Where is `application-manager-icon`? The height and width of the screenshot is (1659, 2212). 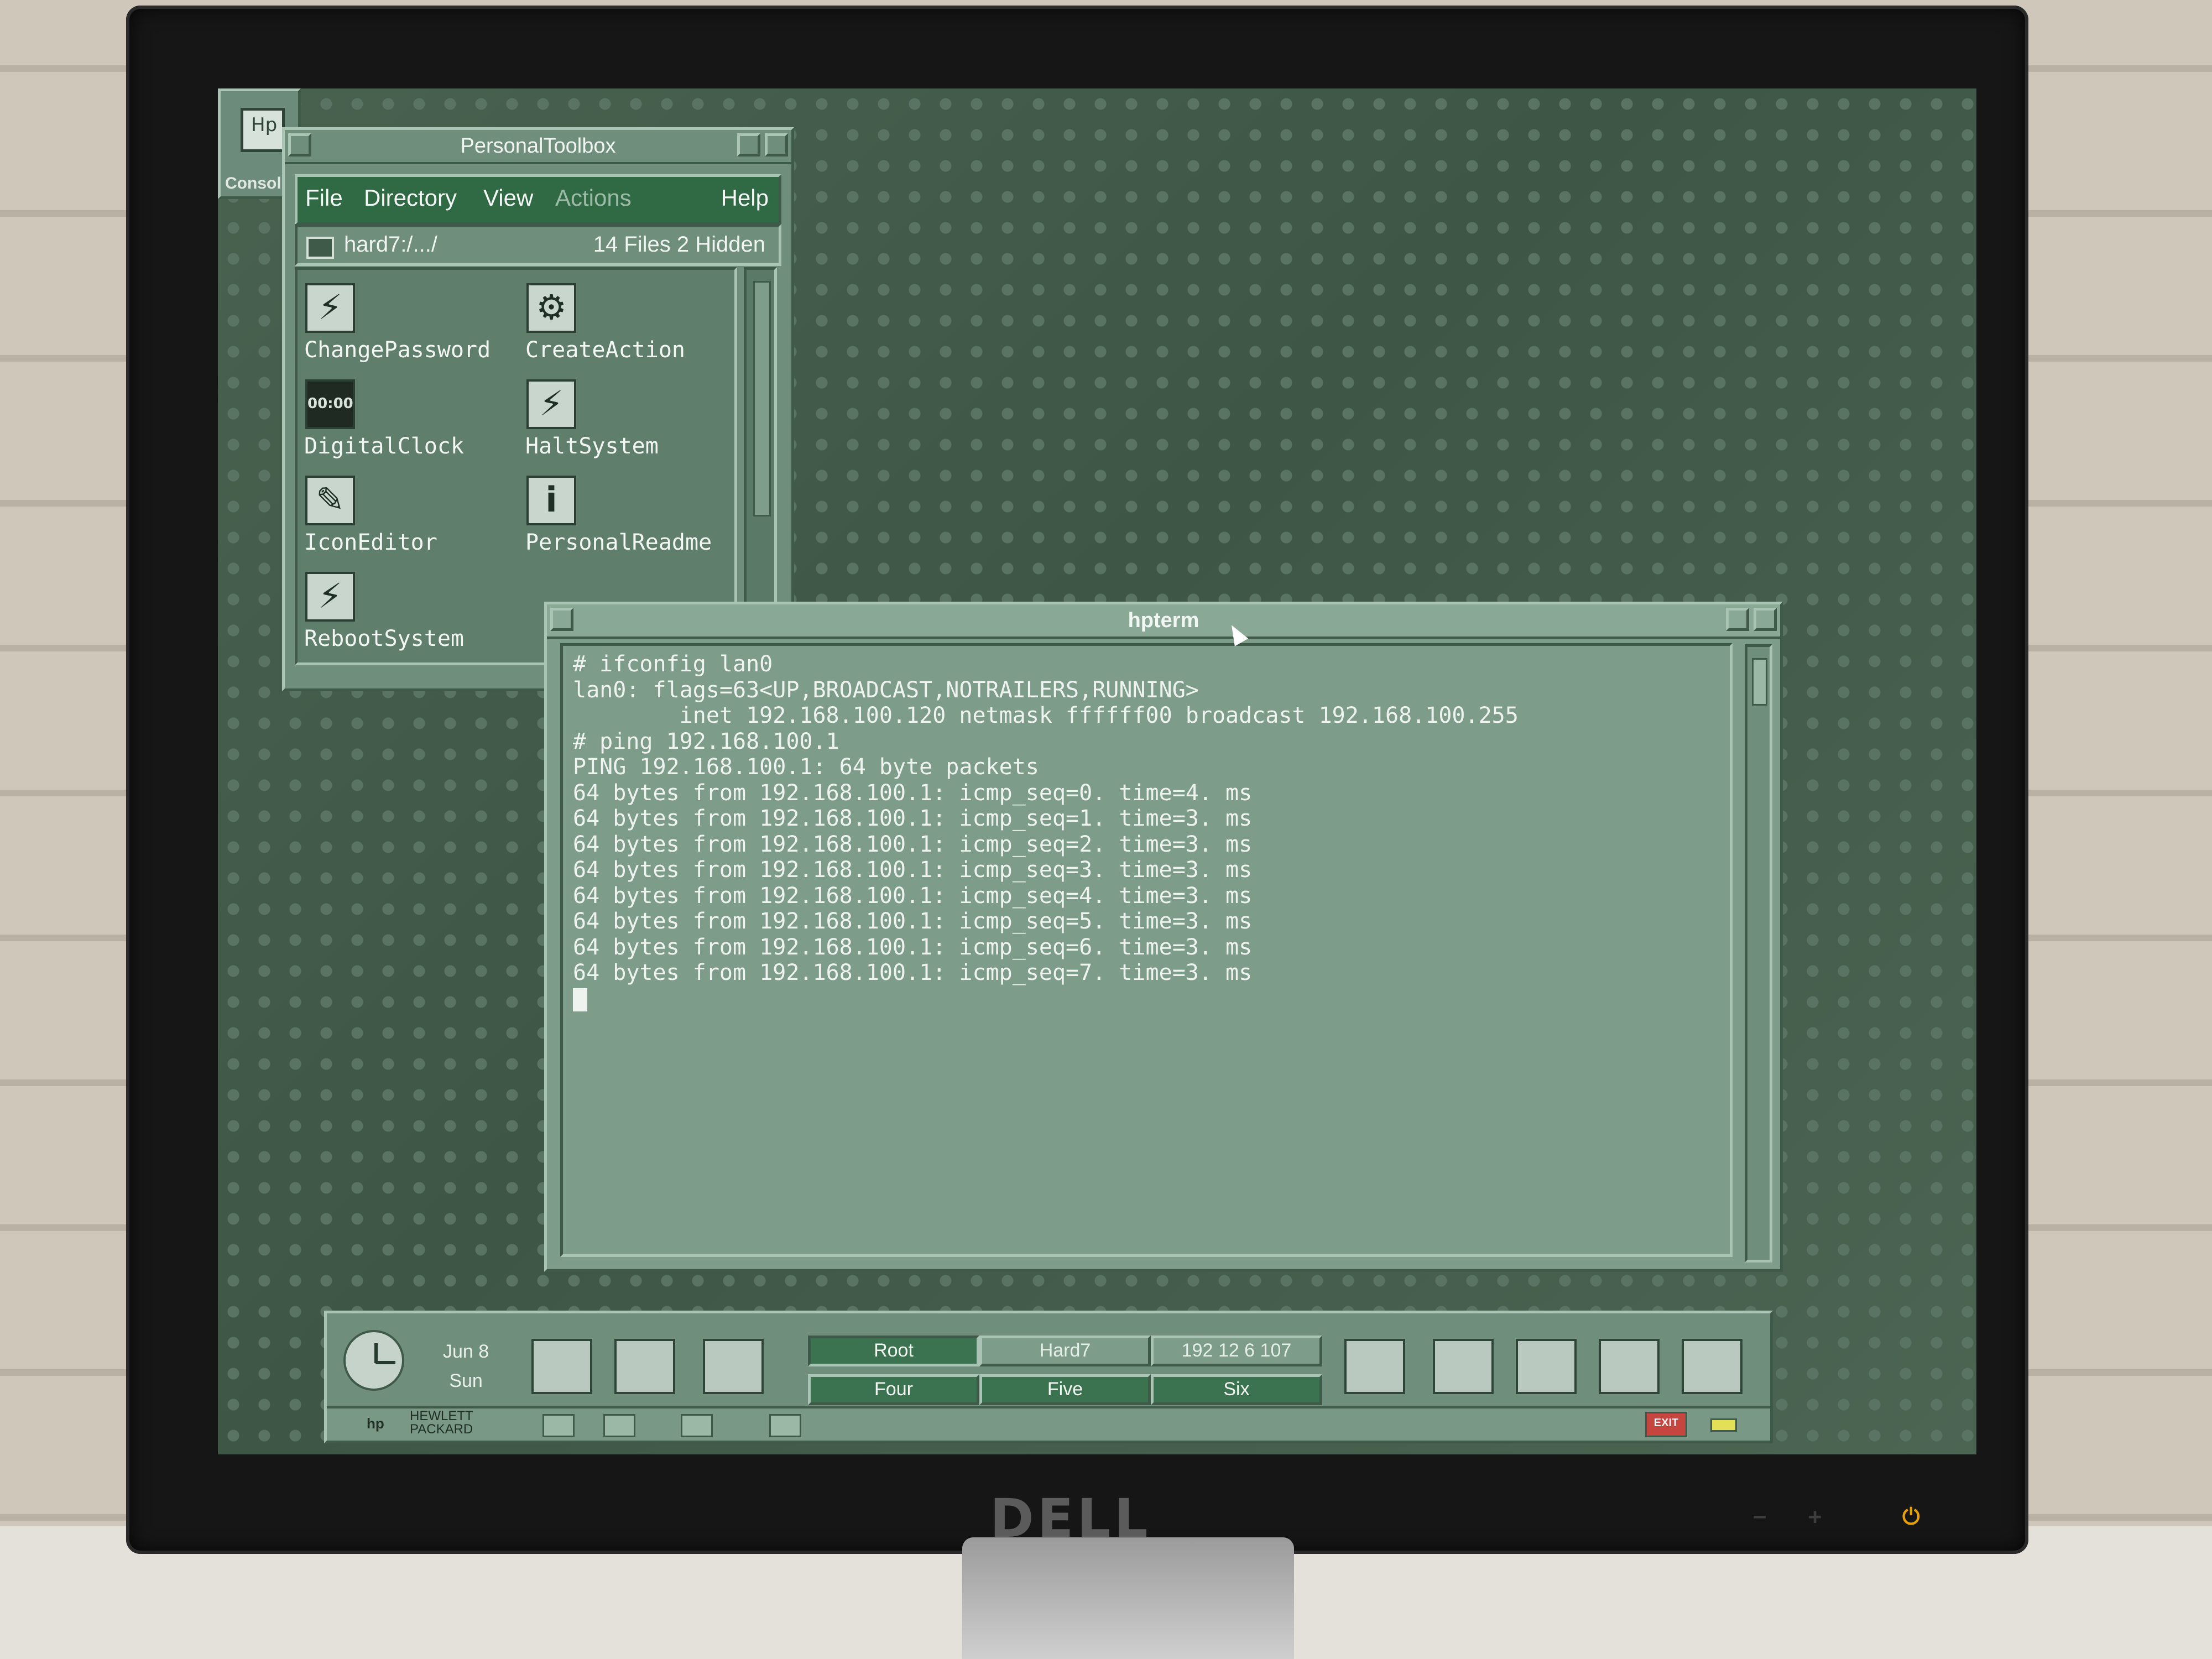 application-manager-icon is located at coordinates (1630, 1366).